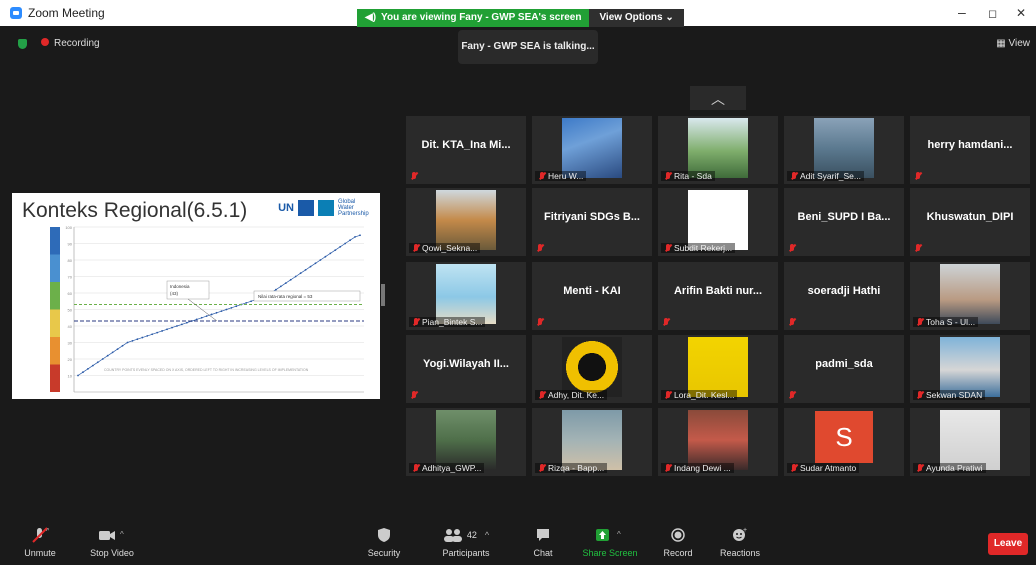  Describe the element at coordinates (970, 442) in the screenshot. I see `participant-tile: Ayunda Pratiwi` at that location.